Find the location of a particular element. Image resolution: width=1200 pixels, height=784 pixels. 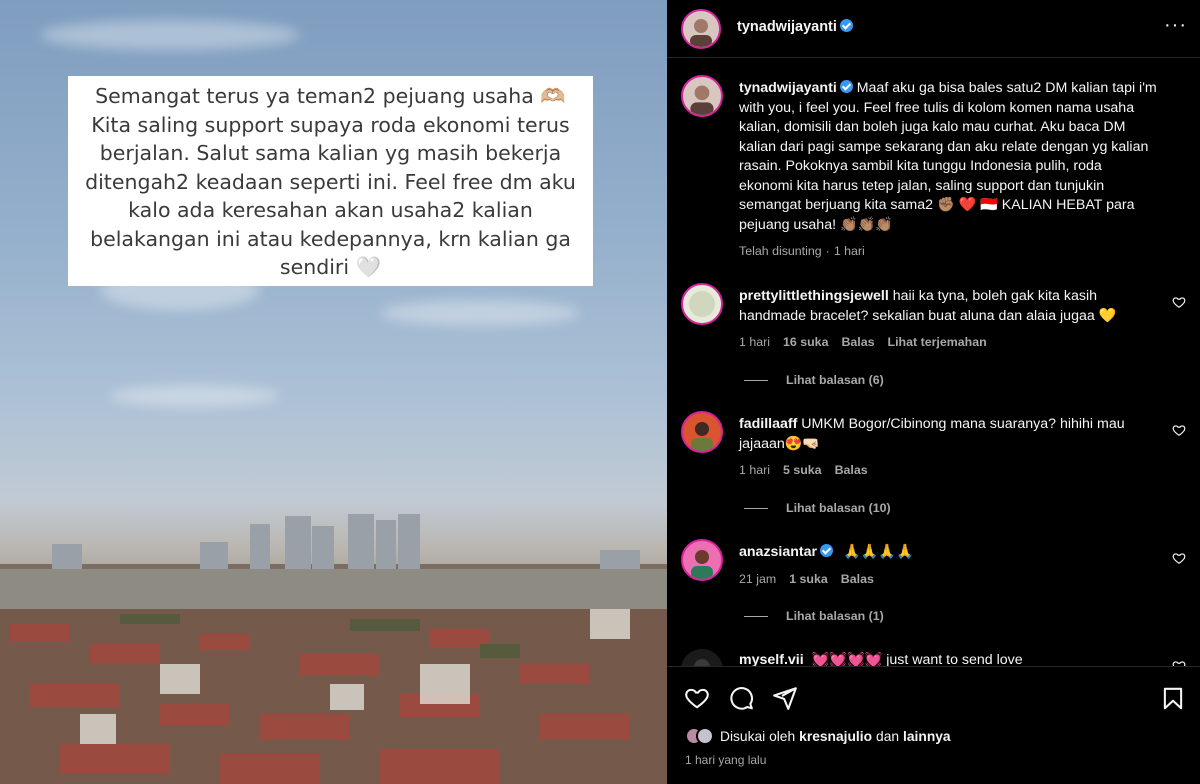

caption-meta: Telah disunting · 1 hari is located at coordinates (808, 251).